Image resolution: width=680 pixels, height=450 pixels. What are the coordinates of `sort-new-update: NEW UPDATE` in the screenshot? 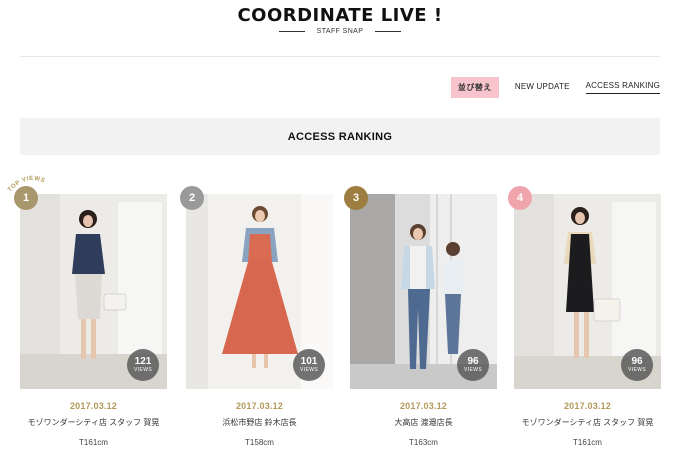 It's located at (542, 88).